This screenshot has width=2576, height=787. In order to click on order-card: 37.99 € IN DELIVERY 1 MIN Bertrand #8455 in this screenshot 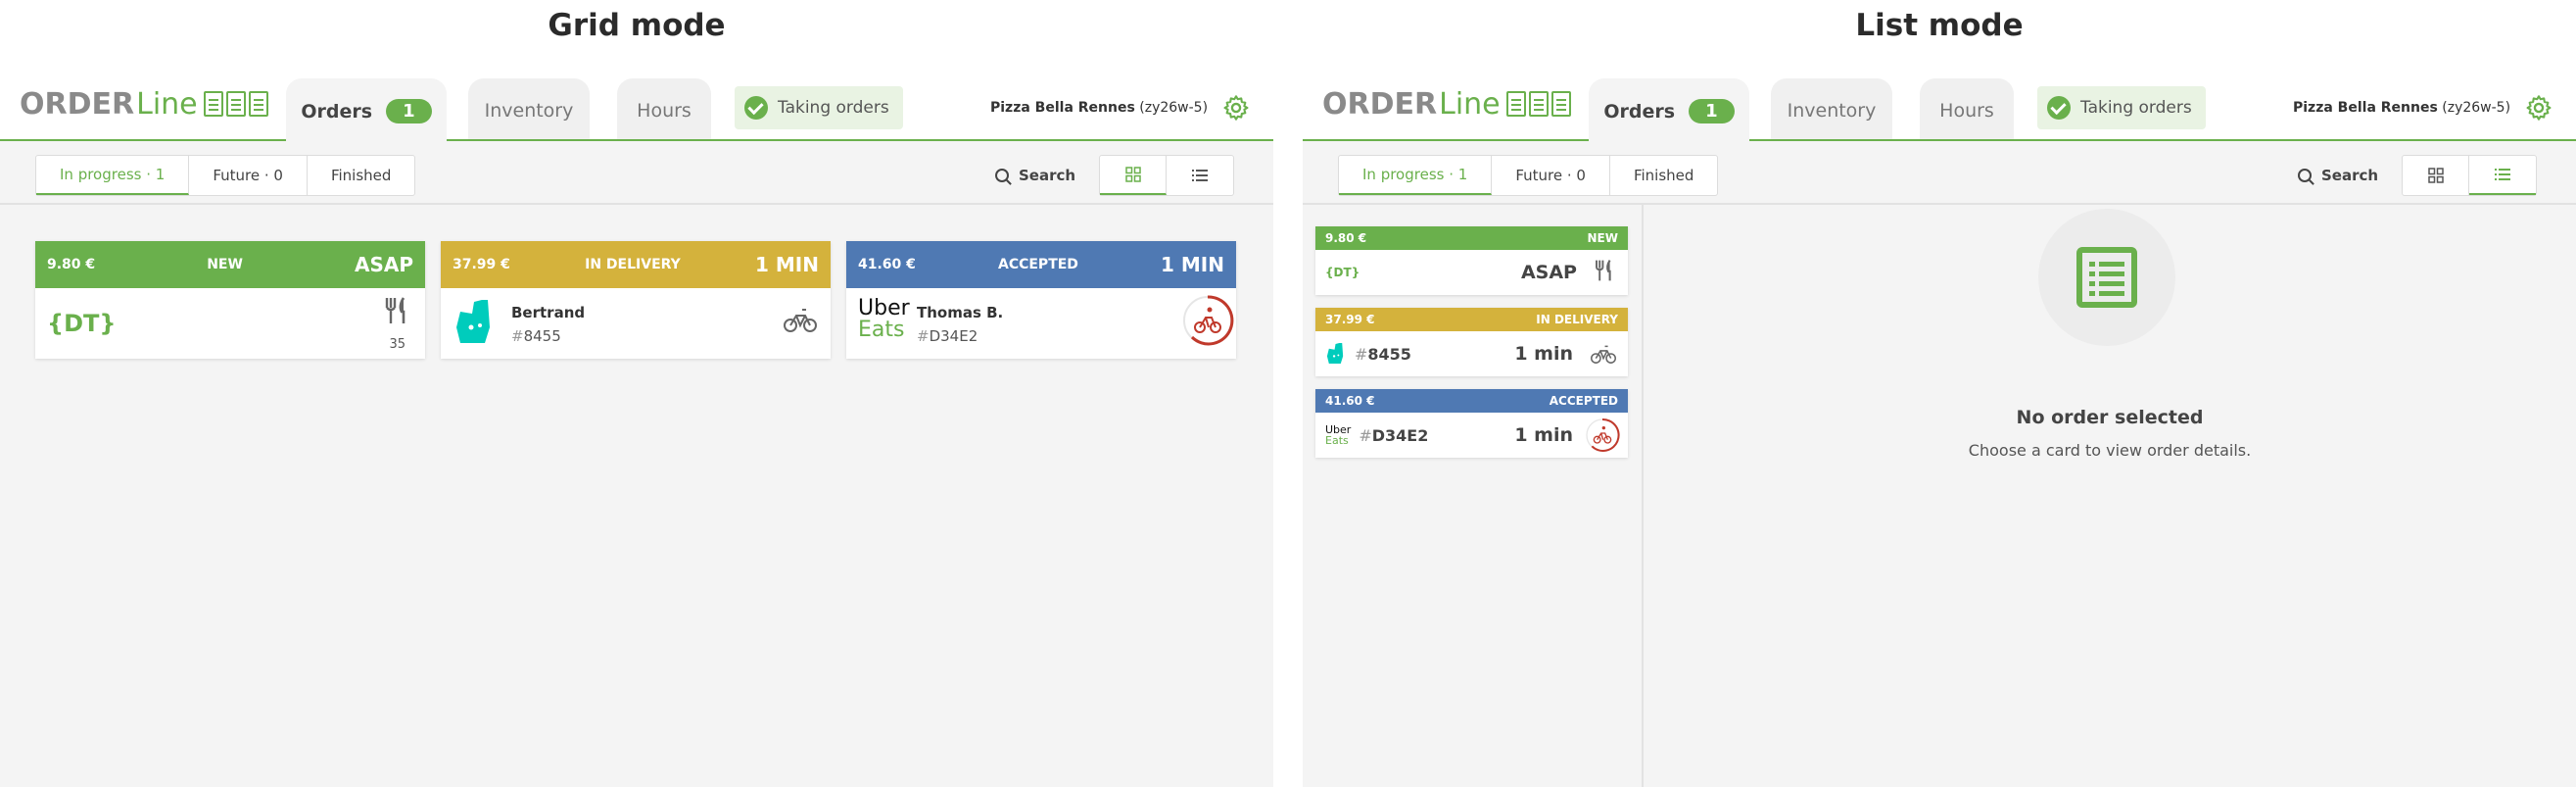, I will do `click(636, 300)`.